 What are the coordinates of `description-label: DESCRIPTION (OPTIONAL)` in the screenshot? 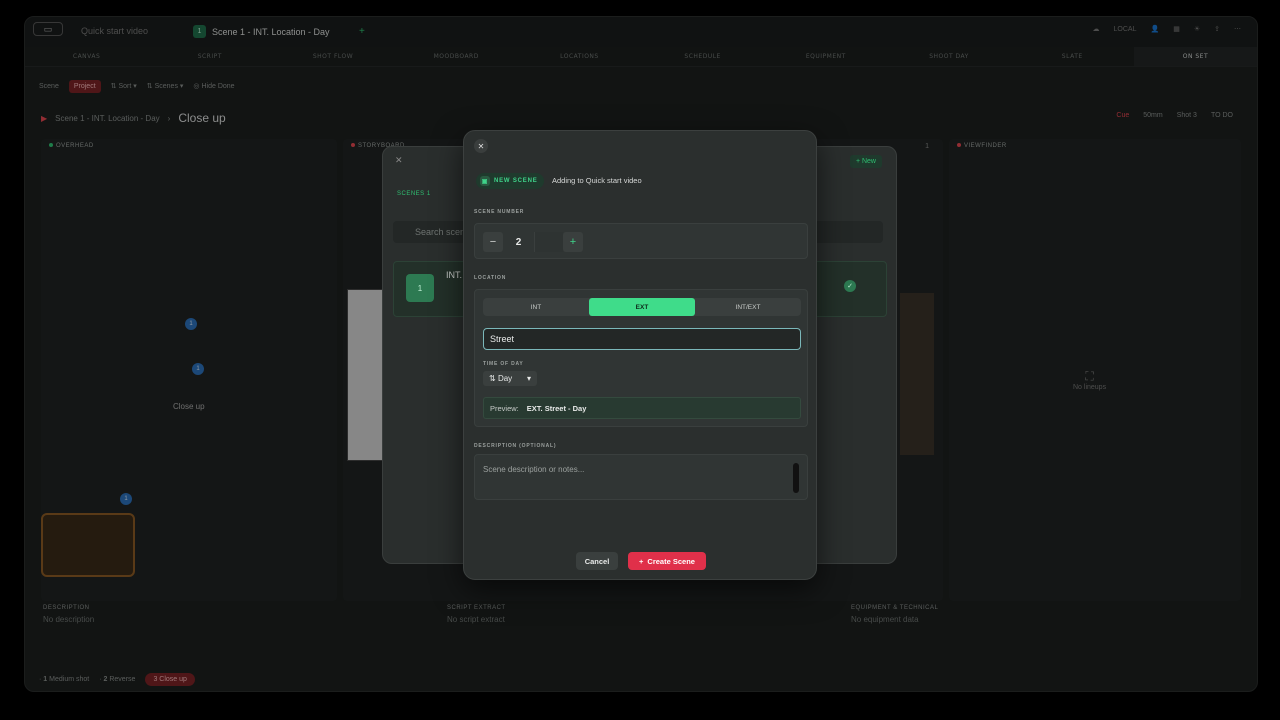 It's located at (515, 446).